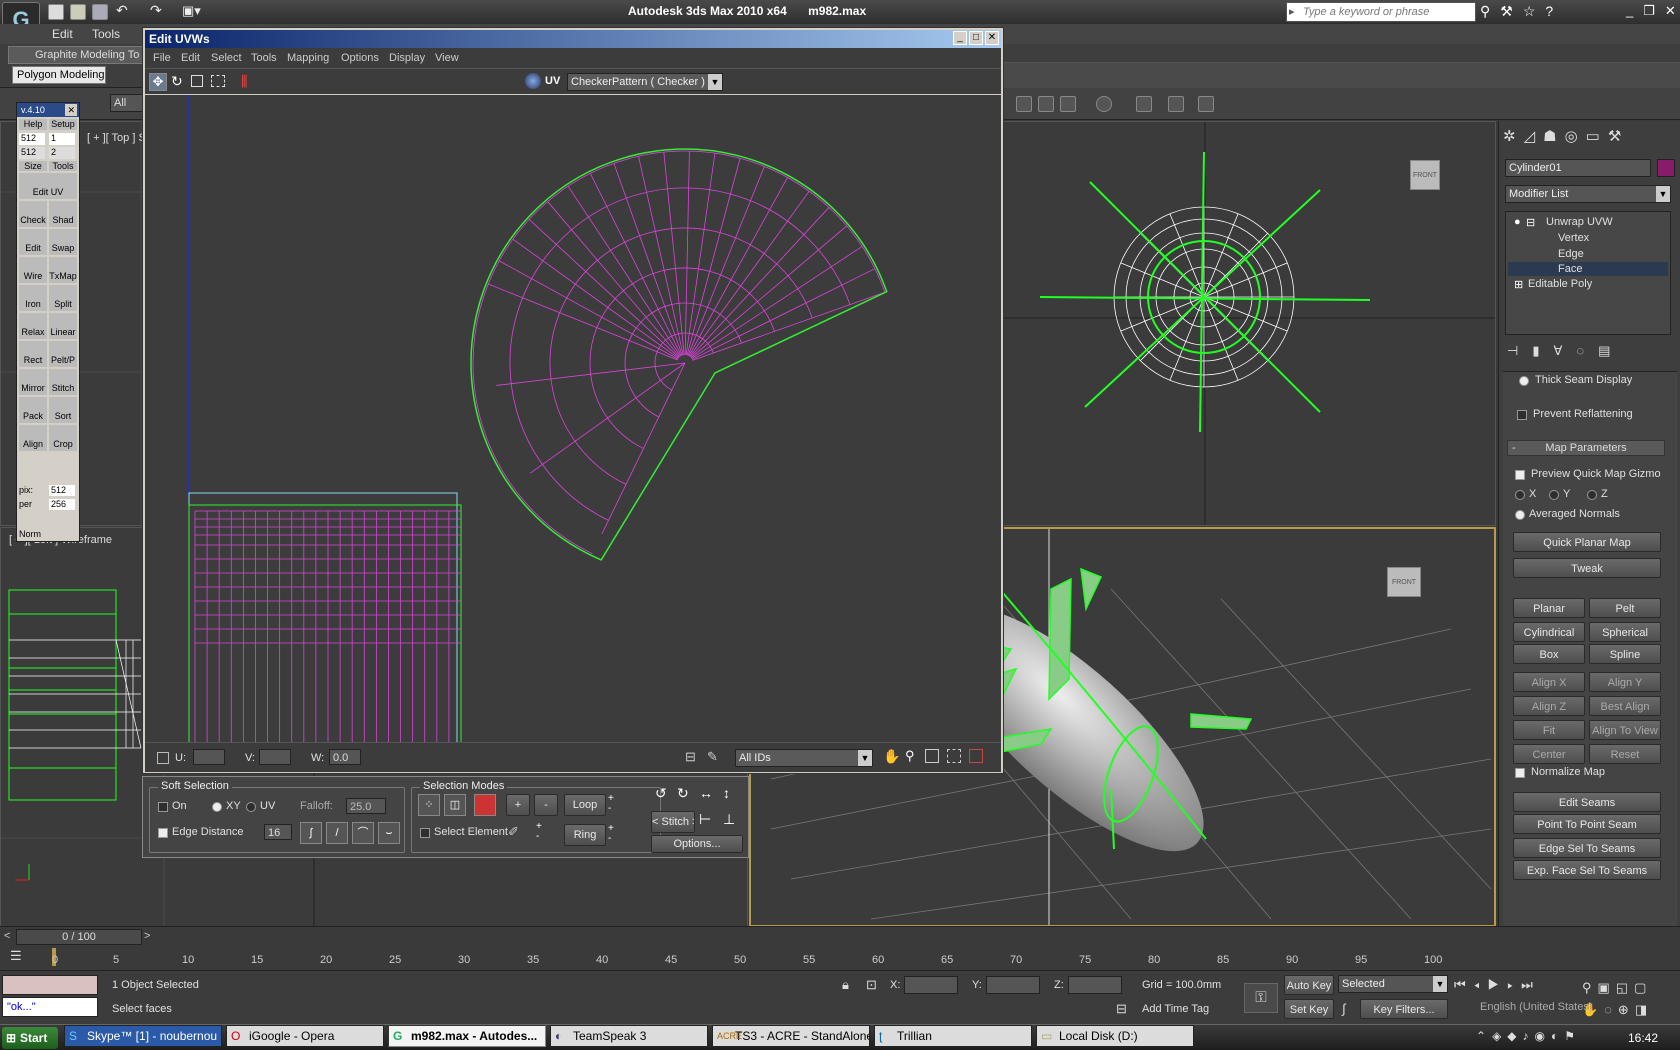 The image size is (1680, 1050). What do you see at coordinates (804, 758) in the screenshot?
I see `uvw-ids-dropdown: All IDs ▼` at bounding box center [804, 758].